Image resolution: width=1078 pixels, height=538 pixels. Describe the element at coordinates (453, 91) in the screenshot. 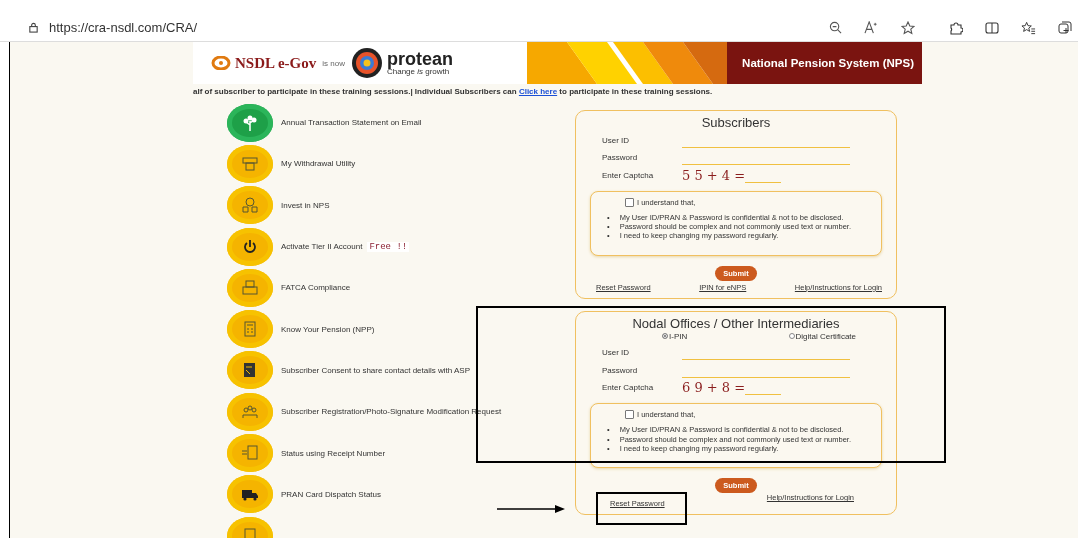

I see `announcement-text: alf of subscriber to participate in these training sessions.| Individual Subscribers can Click here to participate in these training sessions.` at that location.